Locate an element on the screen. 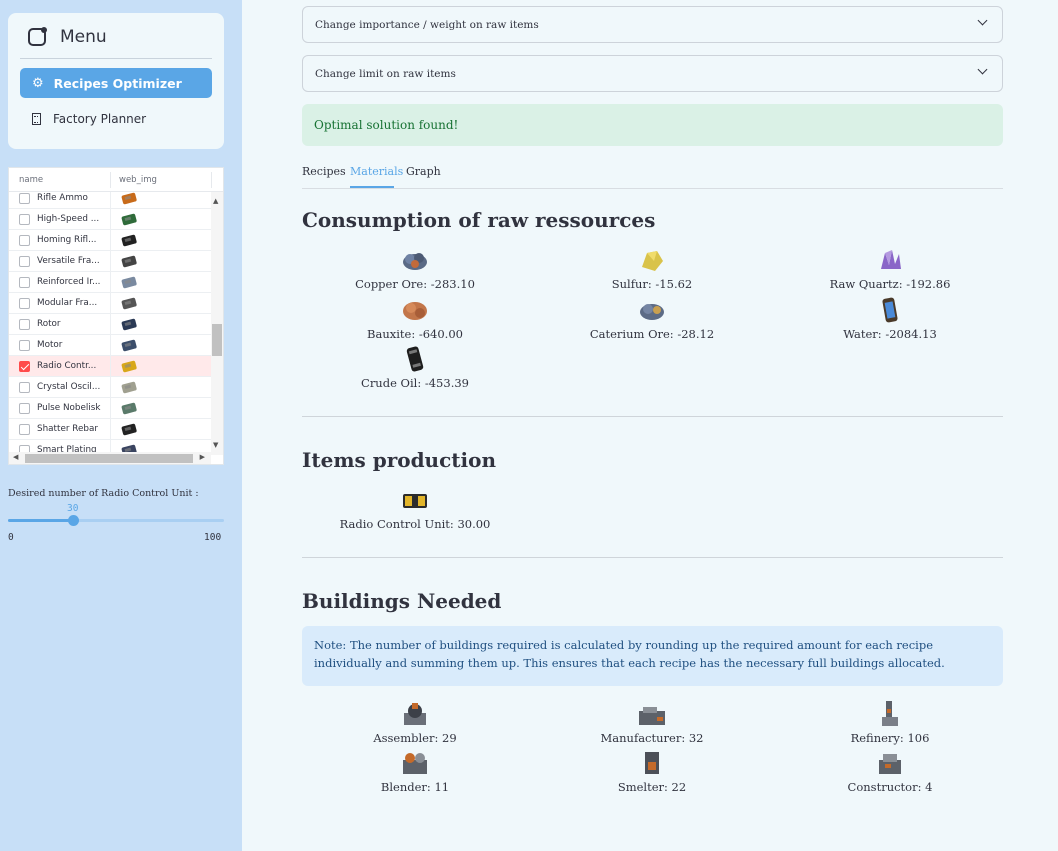 The image size is (1058, 851). table-row: Rotor is located at coordinates (110, 324).